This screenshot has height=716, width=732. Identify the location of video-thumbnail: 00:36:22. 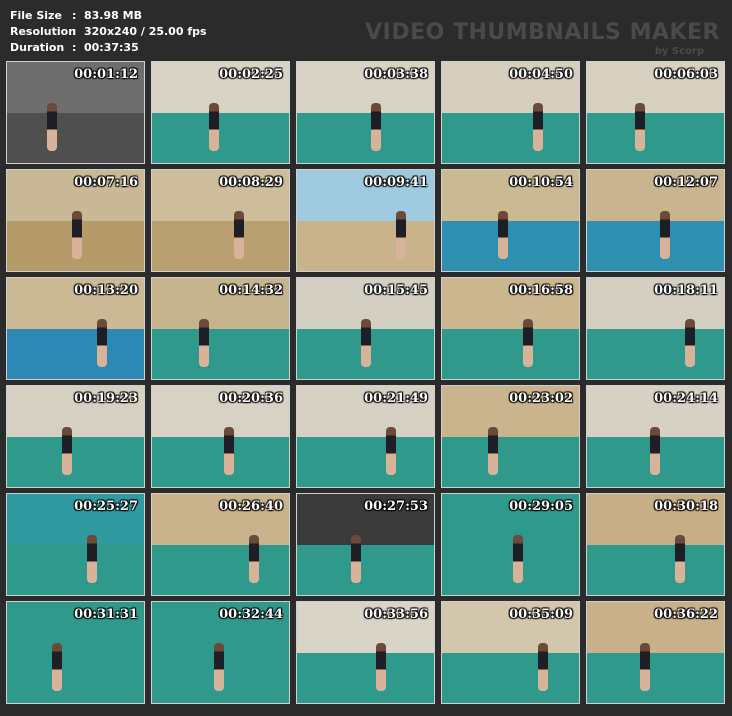
(655, 652).